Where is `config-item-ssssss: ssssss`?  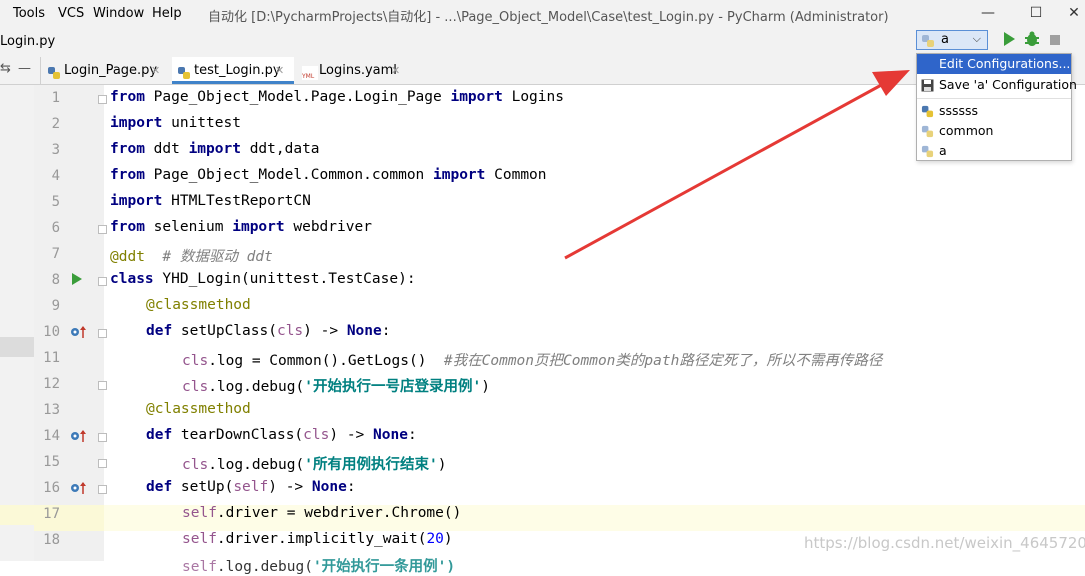 config-item-ssssss: ssssss is located at coordinates (994, 111).